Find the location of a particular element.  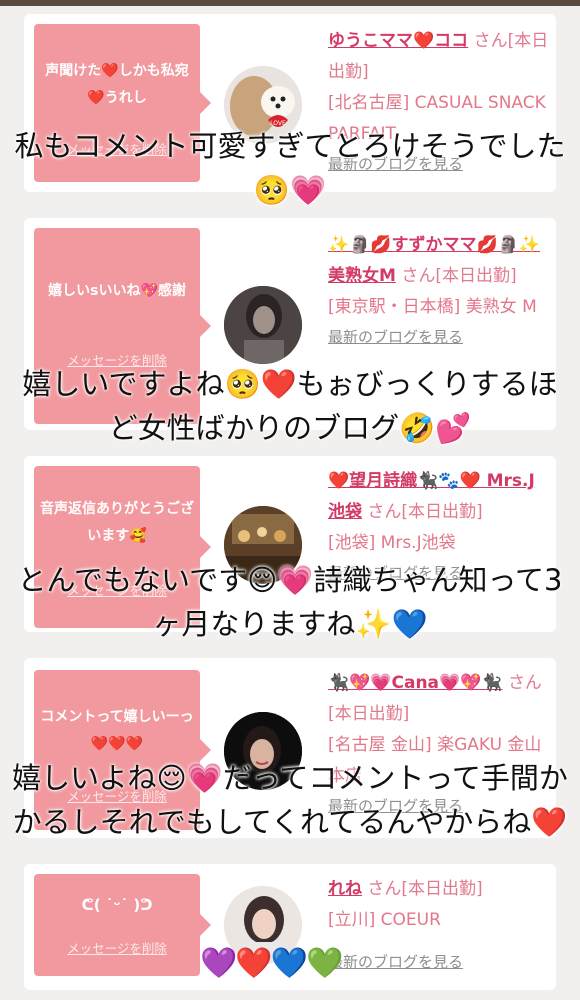

overlay-caption: 嬉しいですよね🥺❤️もぉびっくりするほど女性ばかりのブログ🤣💕 is located at coordinates (290, 406).